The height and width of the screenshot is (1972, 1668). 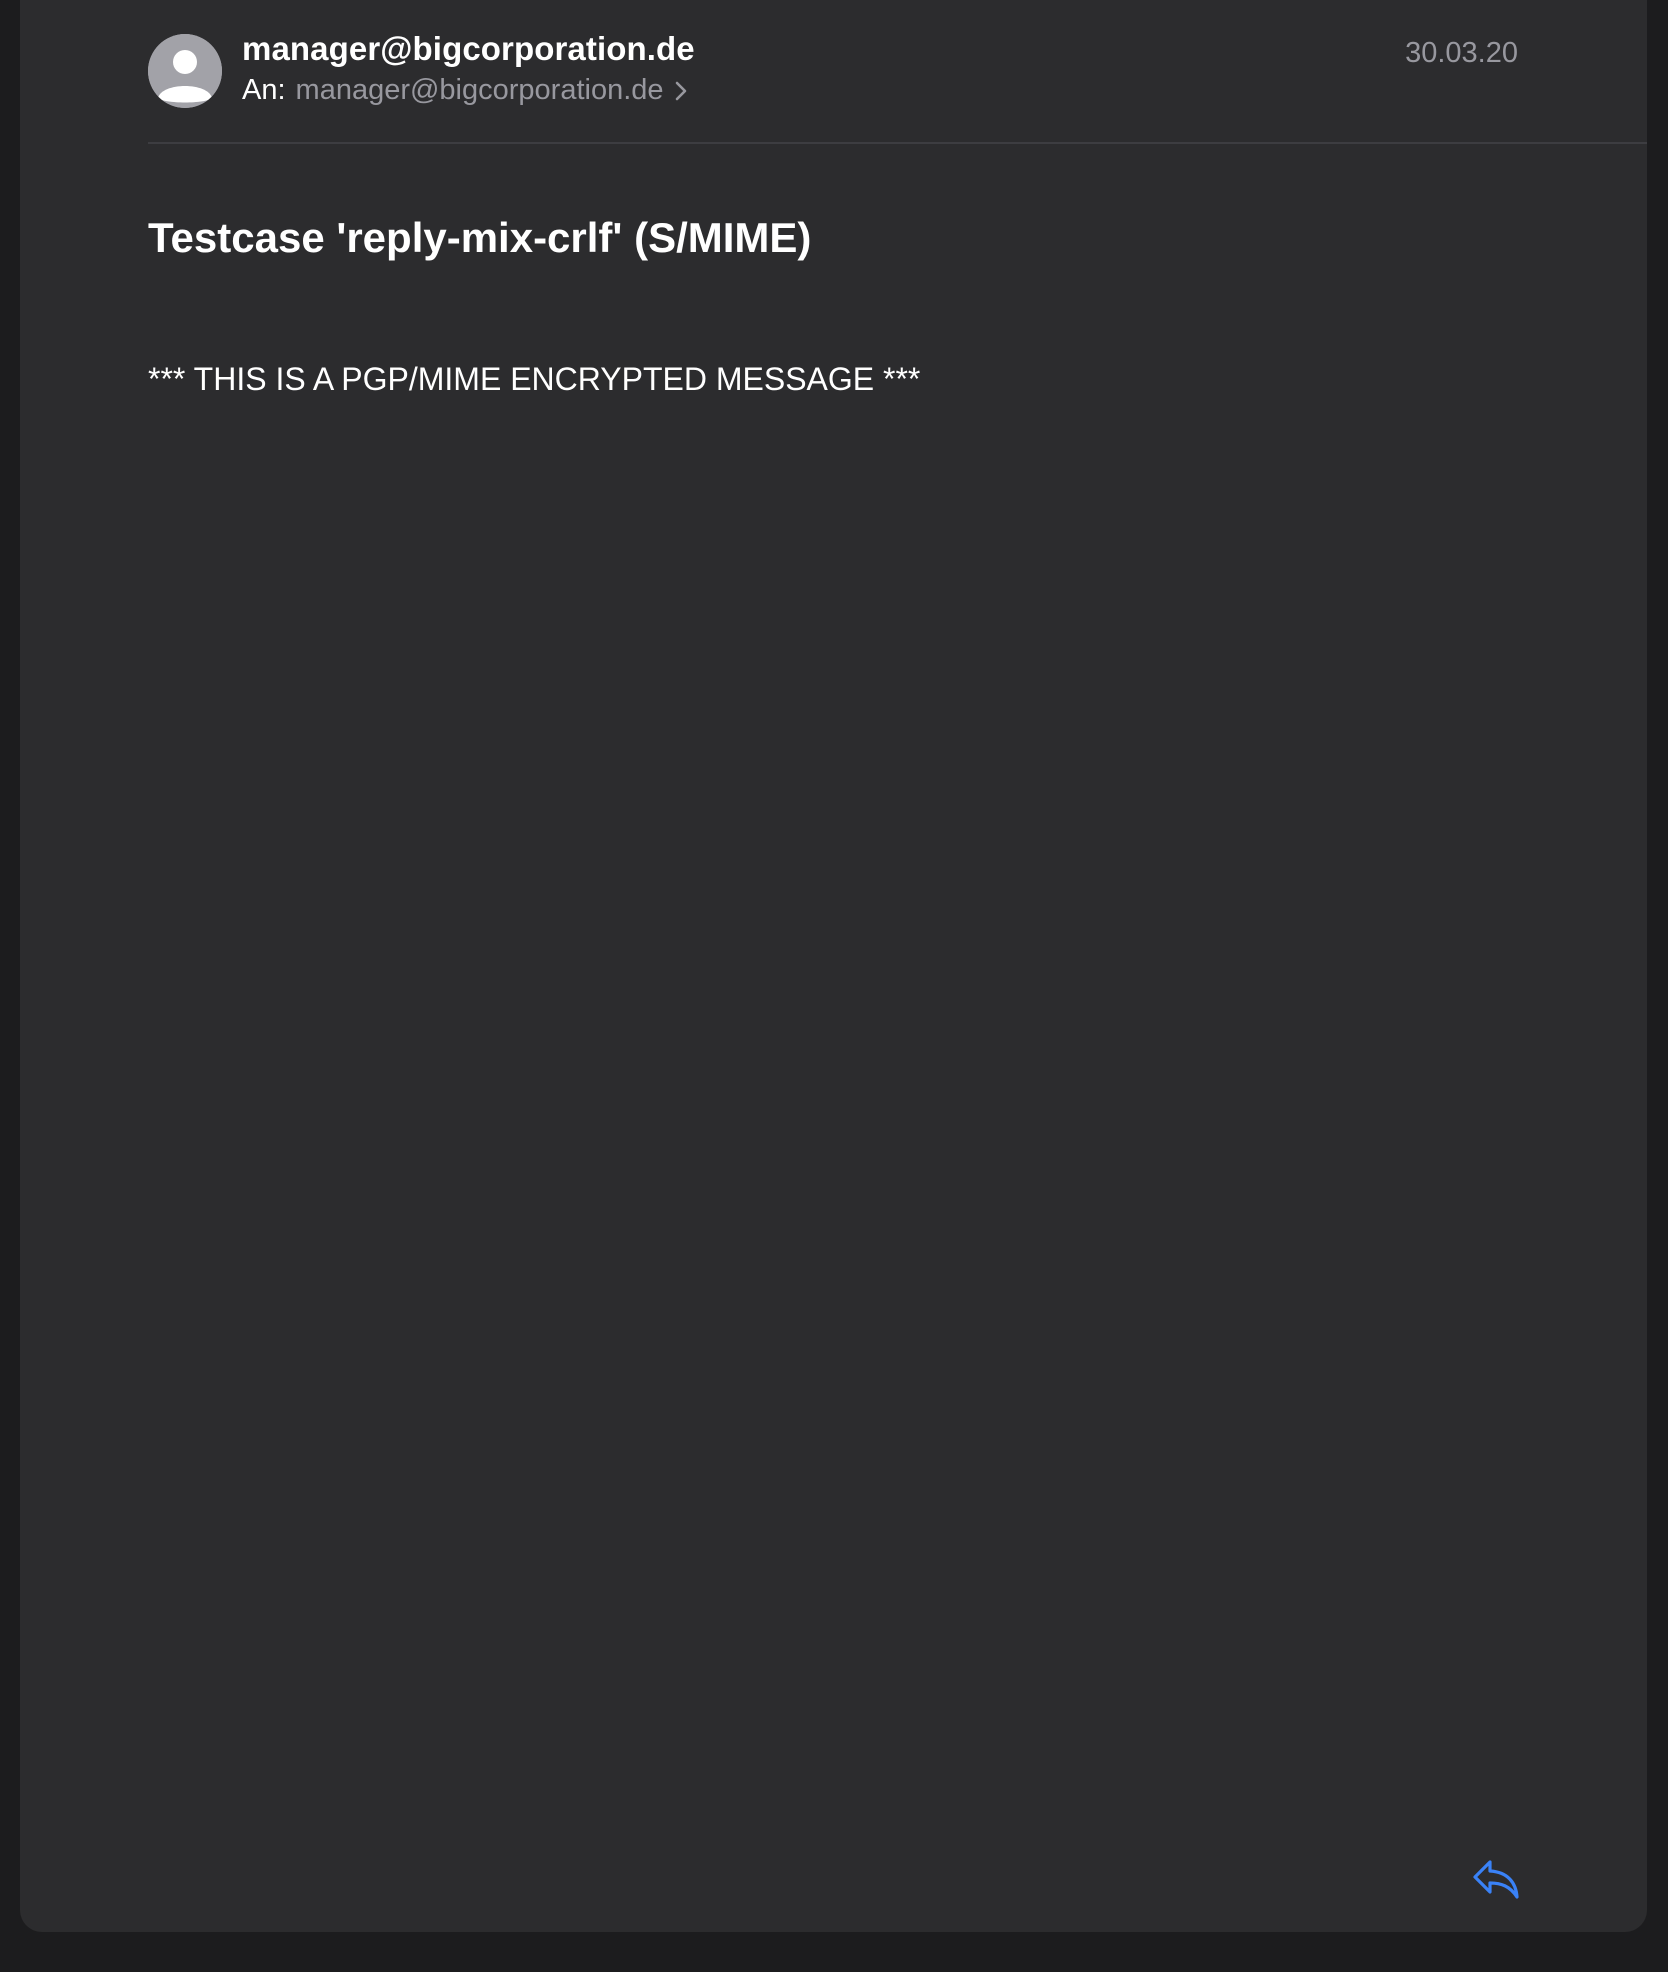 I want to click on recipient-row: An: manager@bigcorporation.de, so click(x=465, y=90).